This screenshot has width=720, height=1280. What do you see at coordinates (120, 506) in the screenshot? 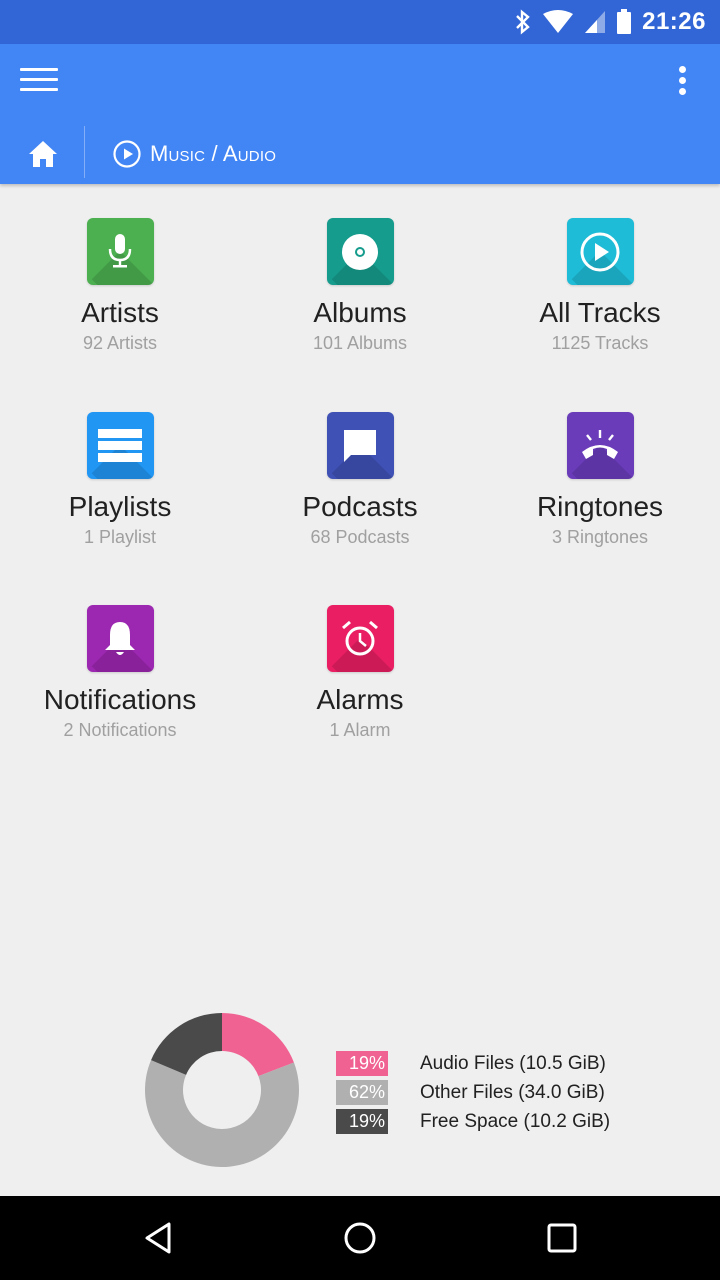
I see `category-title: Playlists` at bounding box center [120, 506].